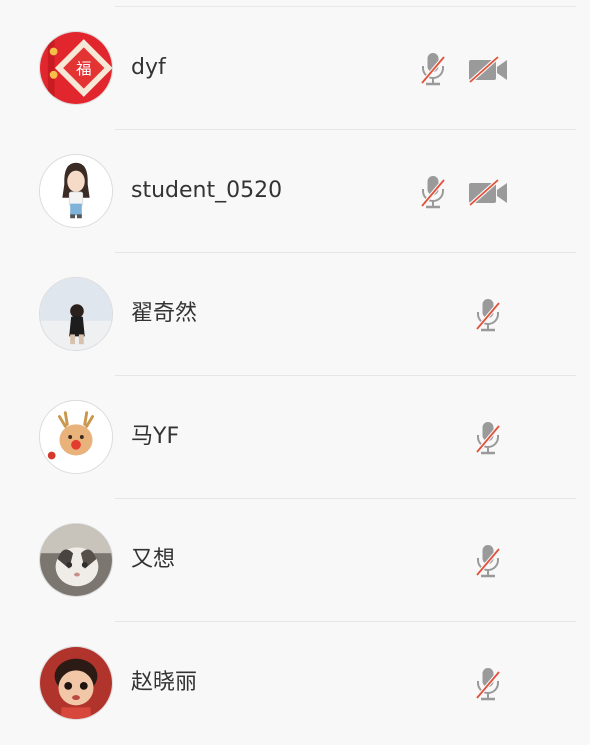  Describe the element at coordinates (155, 436) in the screenshot. I see `participant-name: 马YF` at that location.